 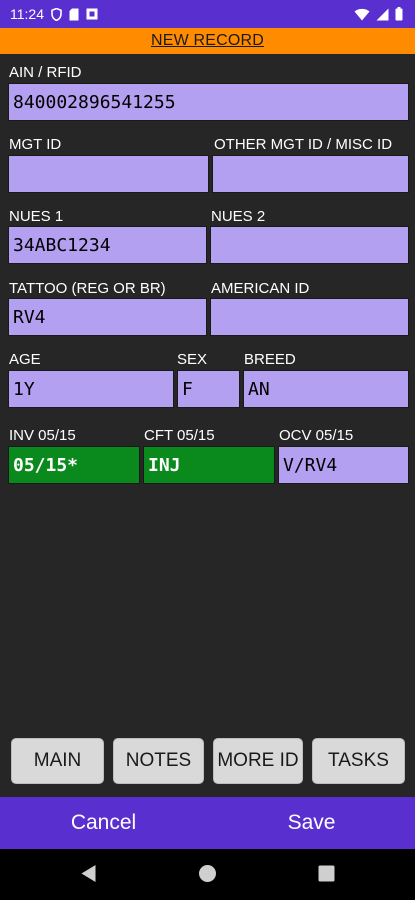 What do you see at coordinates (362, 14) in the screenshot?
I see `wifi-icon` at bounding box center [362, 14].